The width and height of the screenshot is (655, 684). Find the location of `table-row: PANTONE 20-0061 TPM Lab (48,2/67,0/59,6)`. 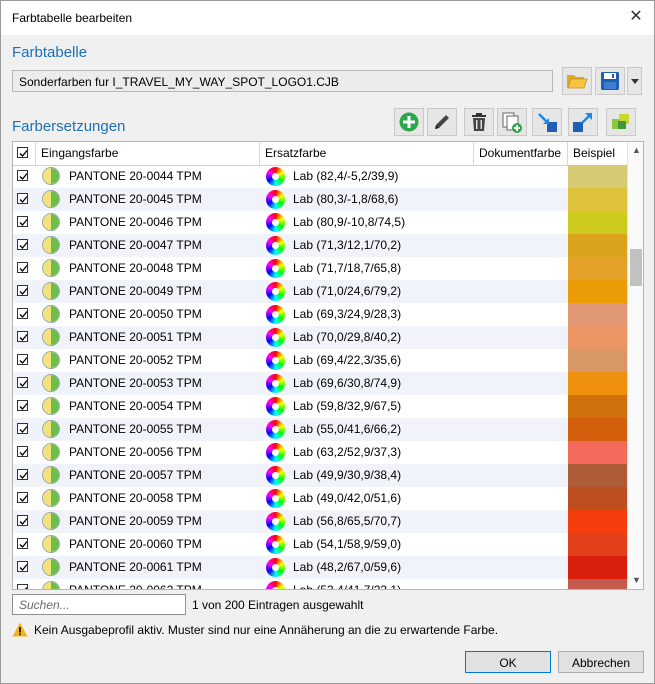

table-row: PANTONE 20-0061 TPM Lab (48,2/67,0/59,6) is located at coordinates (320, 567).